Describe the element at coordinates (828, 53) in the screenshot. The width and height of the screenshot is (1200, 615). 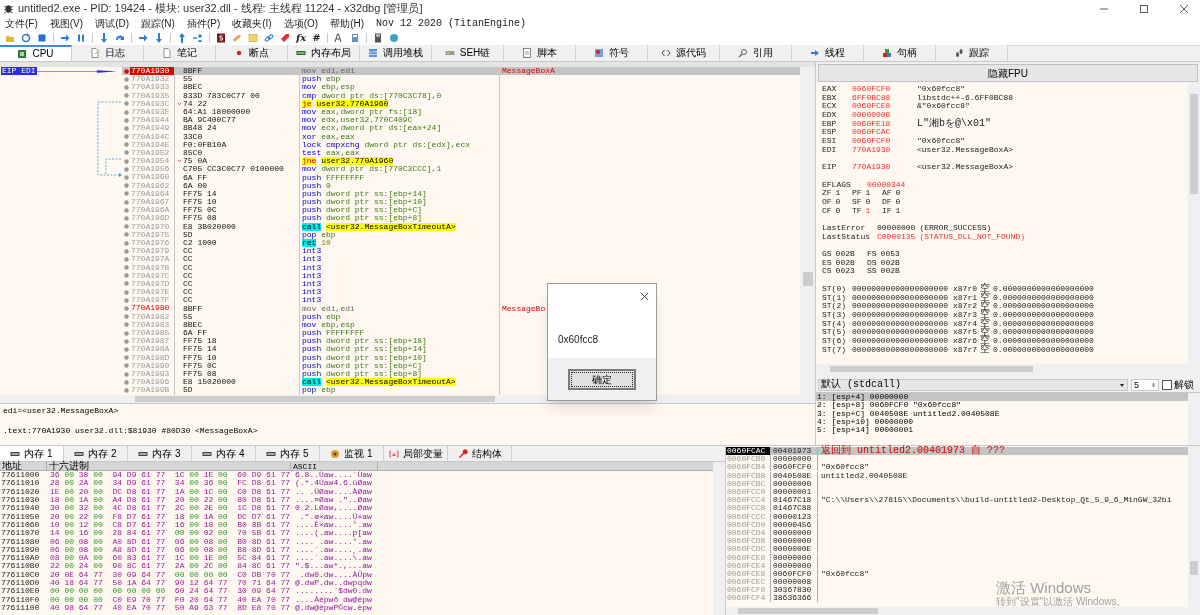
I see `tab: 线程` at that location.